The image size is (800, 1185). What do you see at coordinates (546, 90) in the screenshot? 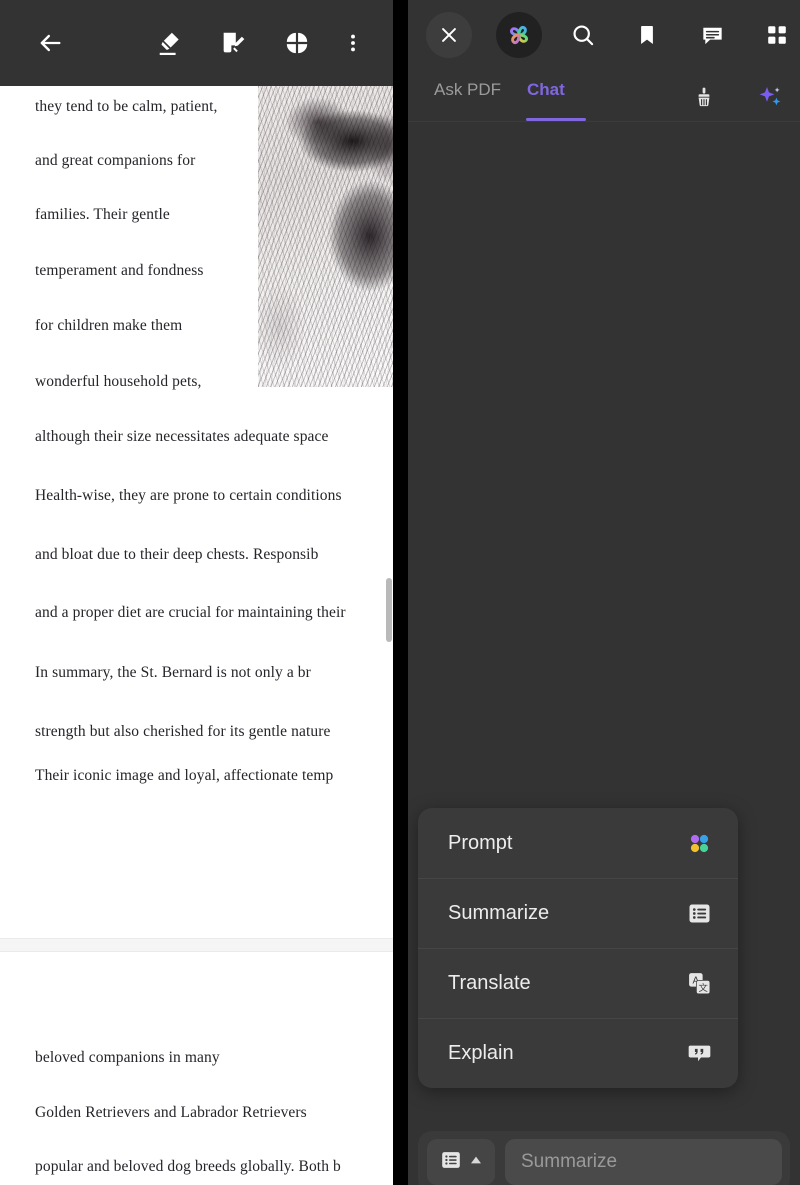
I see `tab-chat: Chat` at bounding box center [546, 90].